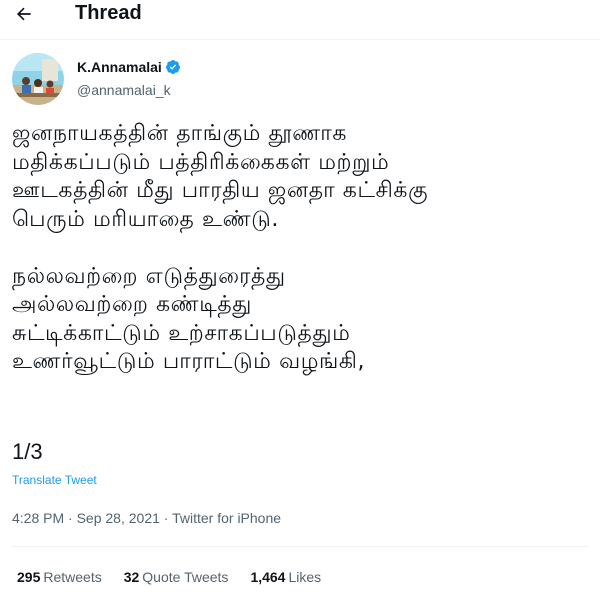 The height and width of the screenshot is (600, 600). Describe the element at coordinates (131, 577) in the screenshot. I see `quote-tweets-count: 32` at that location.